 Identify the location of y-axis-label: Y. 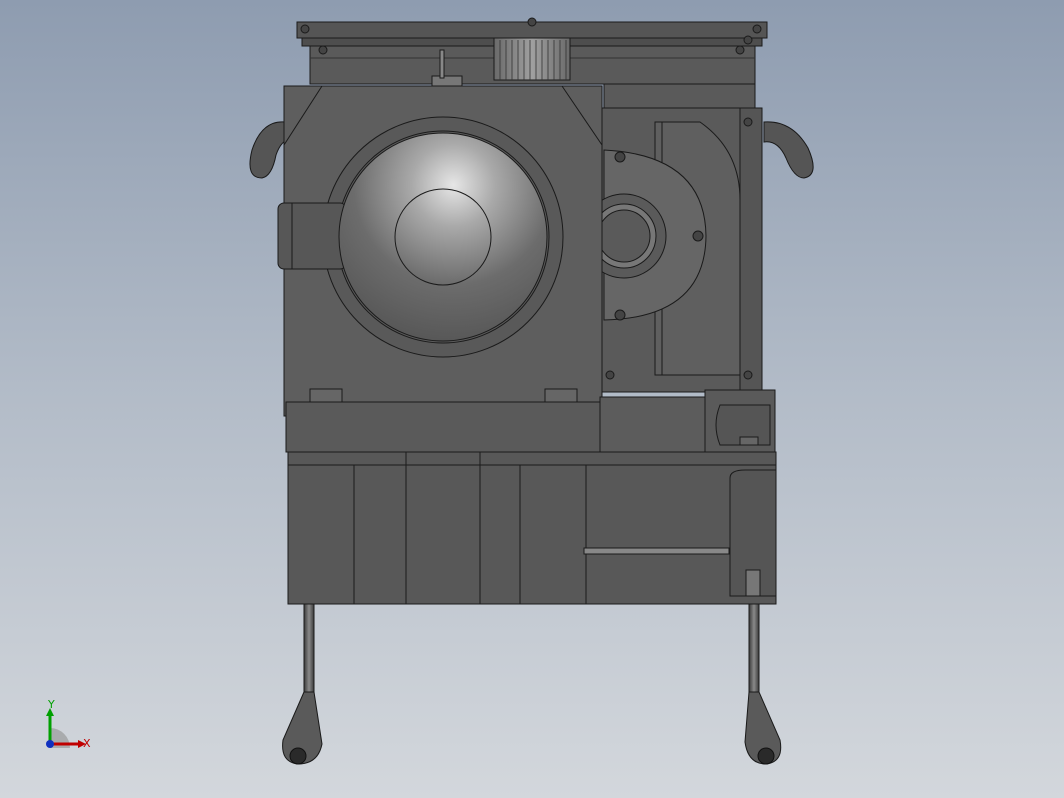
(51, 704).